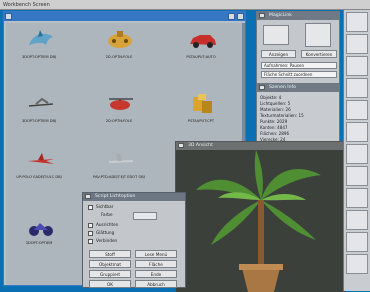  What do you see at coordinates (39, 112) in the screenshot?
I see `object-icon-4: 3DOPT:OPTIEM DBJ` at bounding box center [39, 112].